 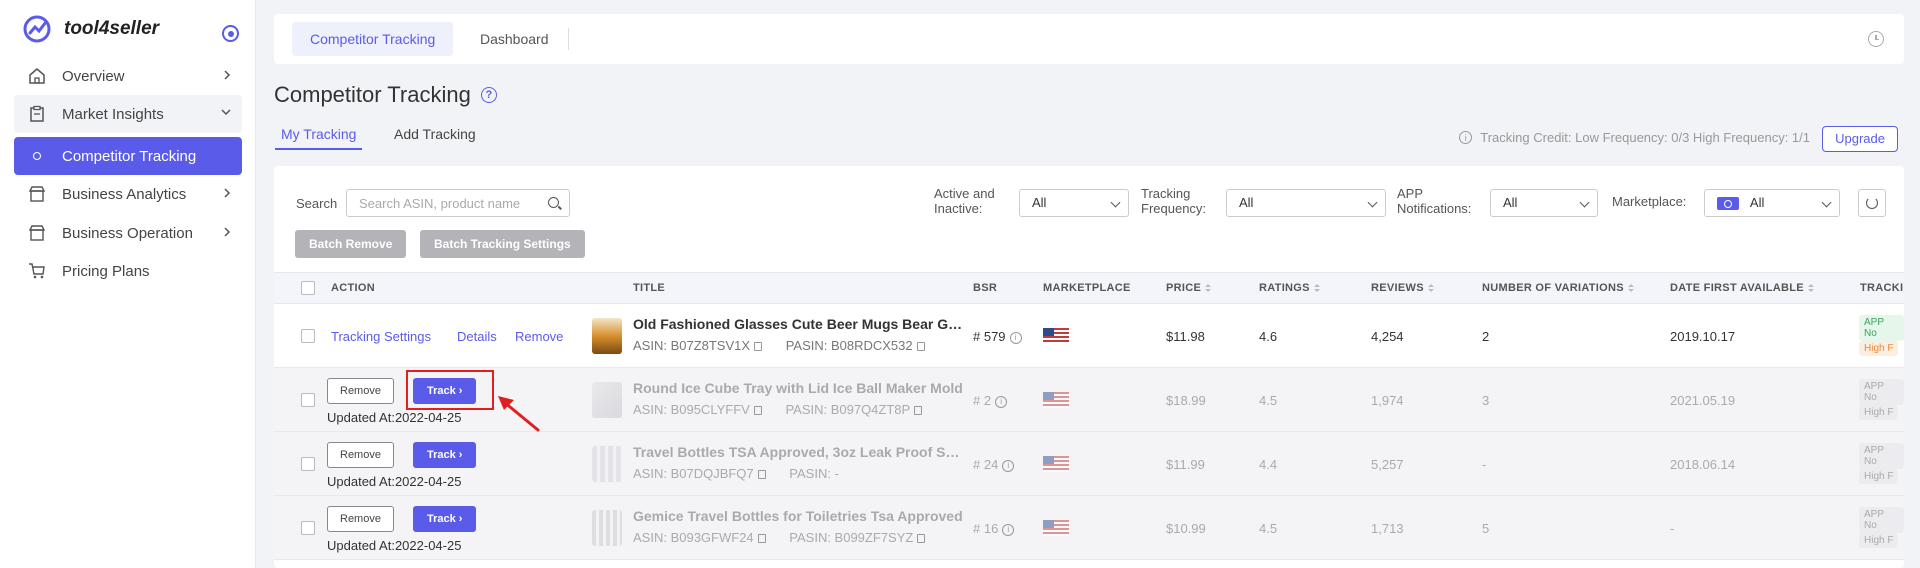 What do you see at coordinates (514, 39) in the screenshot?
I see `tab-dashboard: Dashboard` at bounding box center [514, 39].